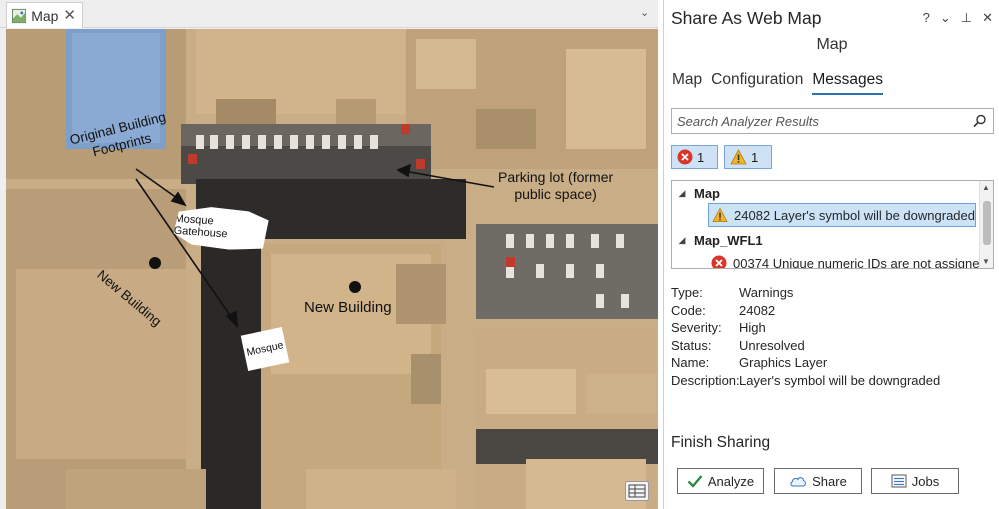 The width and height of the screenshot is (999, 509). I want to click on table-icon, so click(637, 491).